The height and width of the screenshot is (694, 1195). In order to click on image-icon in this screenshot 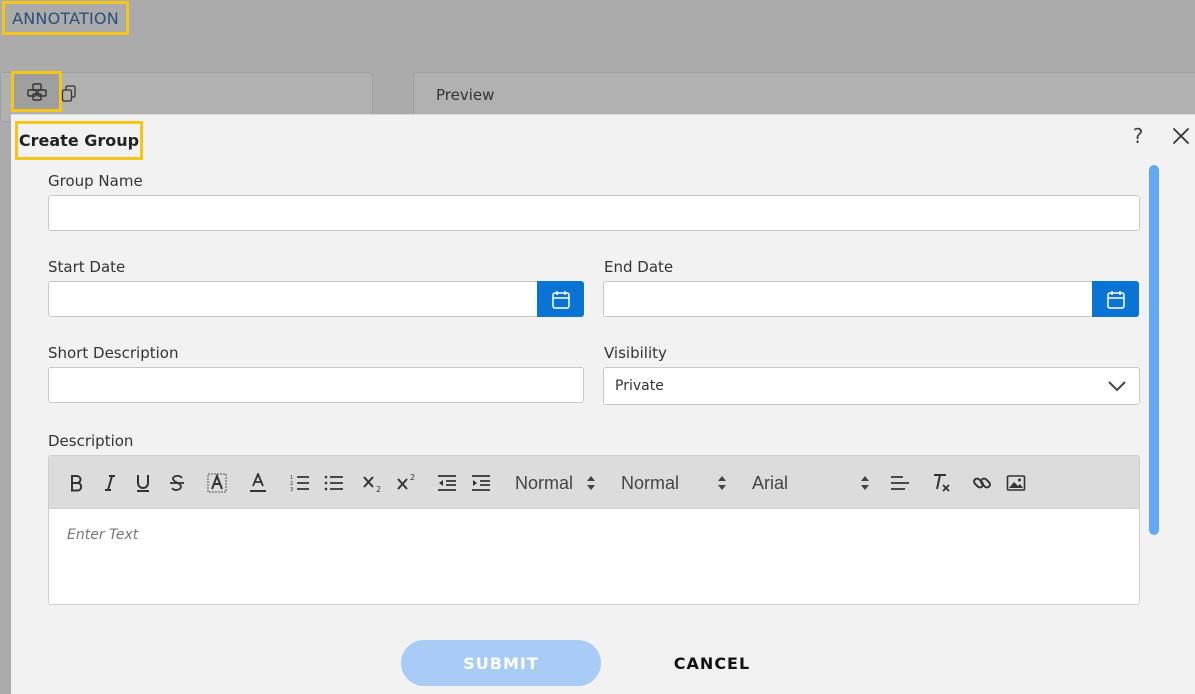, I will do `click(1016, 483)`.